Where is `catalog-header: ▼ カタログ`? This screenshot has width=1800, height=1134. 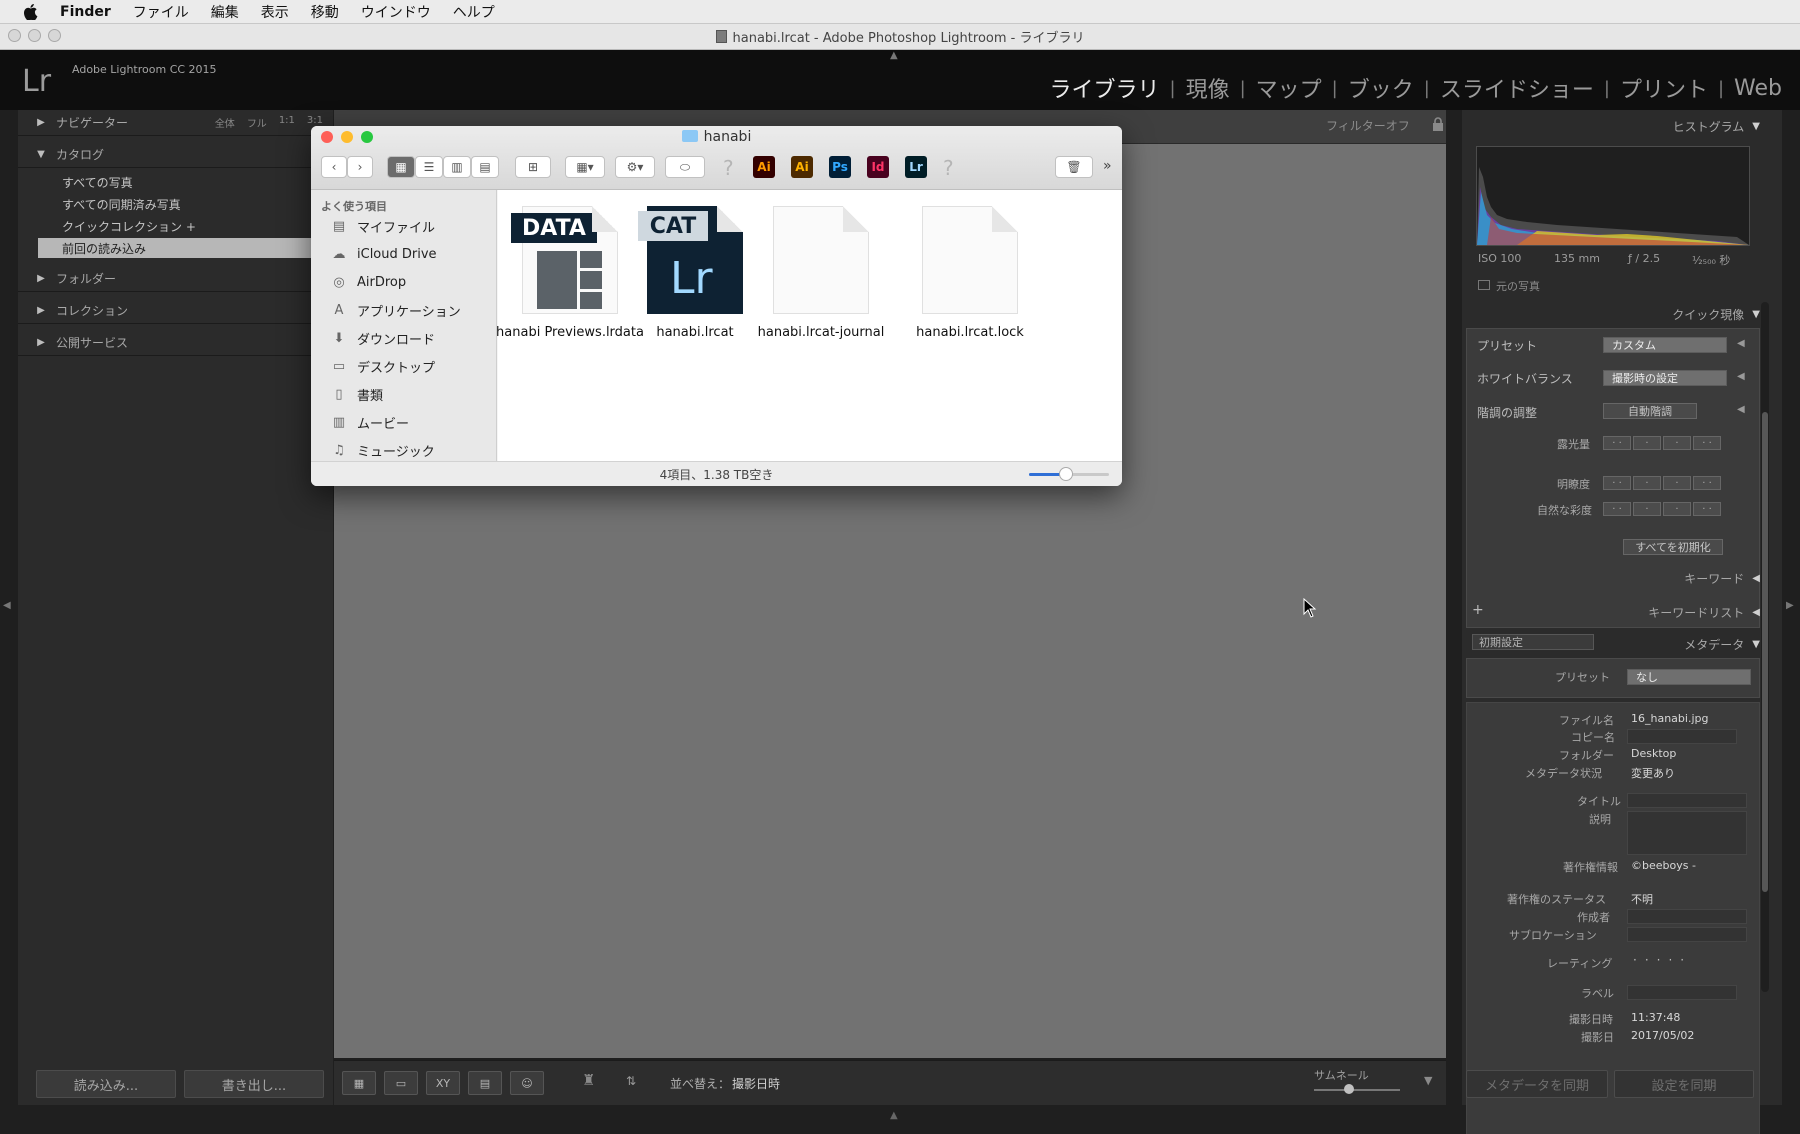
catalog-header: ▼ カタログ is located at coordinates (175, 155).